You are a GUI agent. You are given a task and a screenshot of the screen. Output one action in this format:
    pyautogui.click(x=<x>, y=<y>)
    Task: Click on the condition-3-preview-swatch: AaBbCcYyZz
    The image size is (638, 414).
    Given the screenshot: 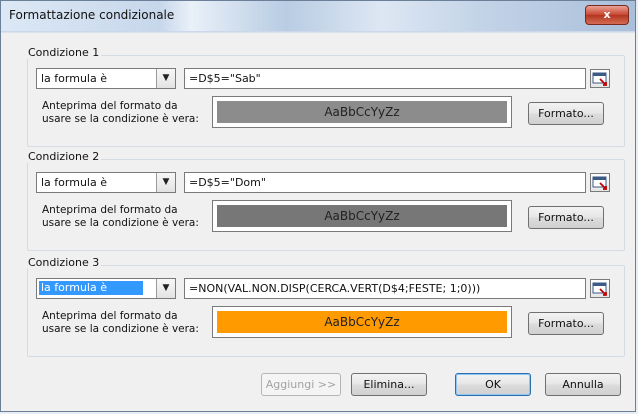 What is the action you would take?
    pyautogui.click(x=362, y=322)
    